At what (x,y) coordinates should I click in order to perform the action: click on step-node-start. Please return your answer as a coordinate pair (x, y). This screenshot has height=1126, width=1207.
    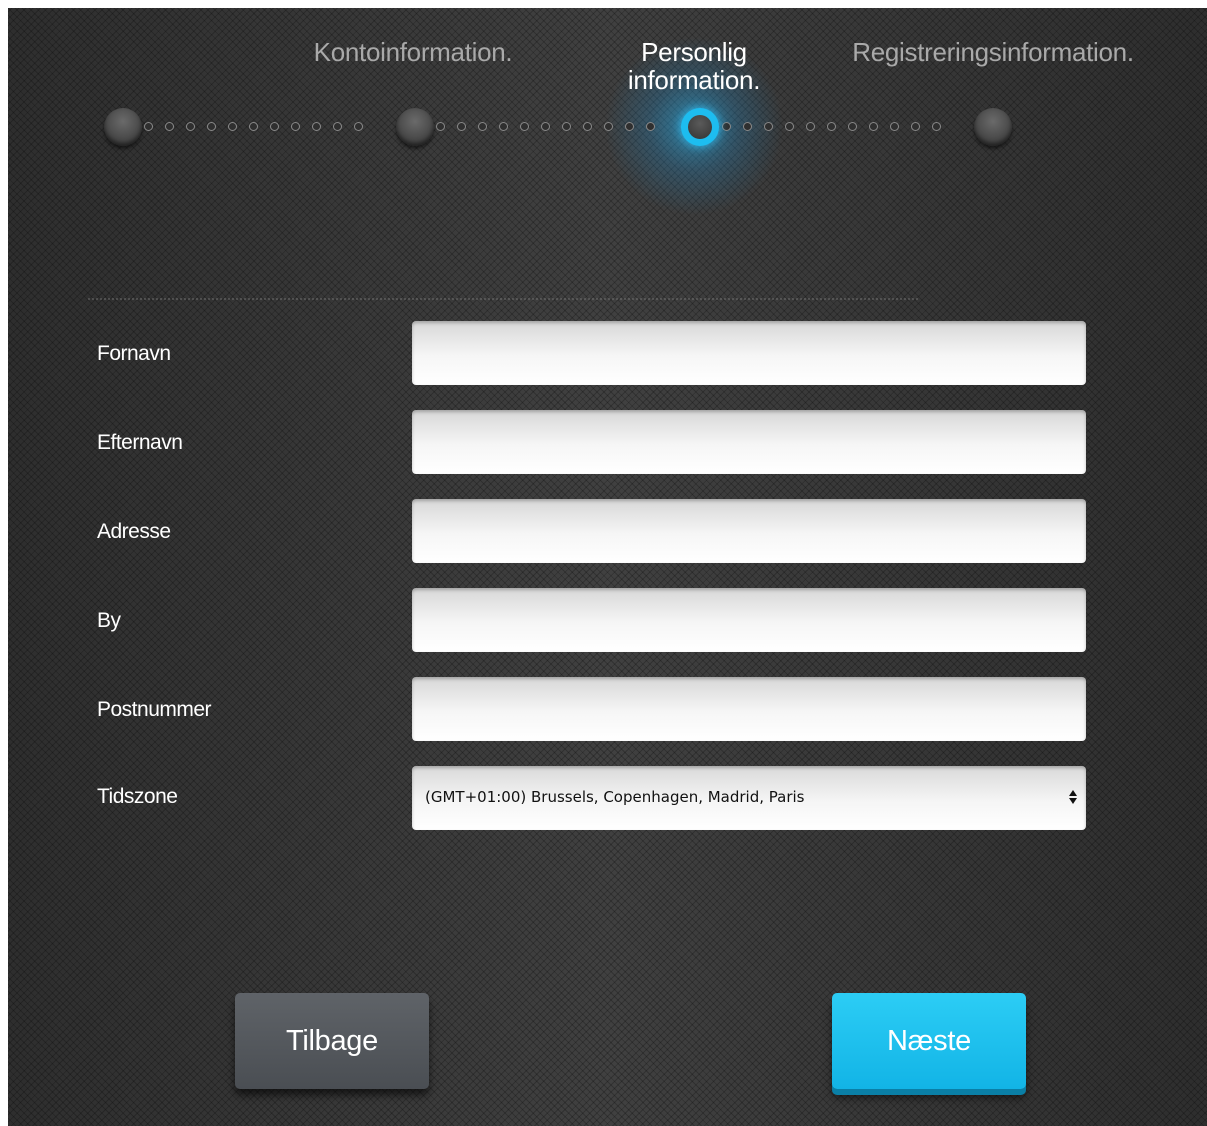
    Looking at the image, I should click on (123, 127).